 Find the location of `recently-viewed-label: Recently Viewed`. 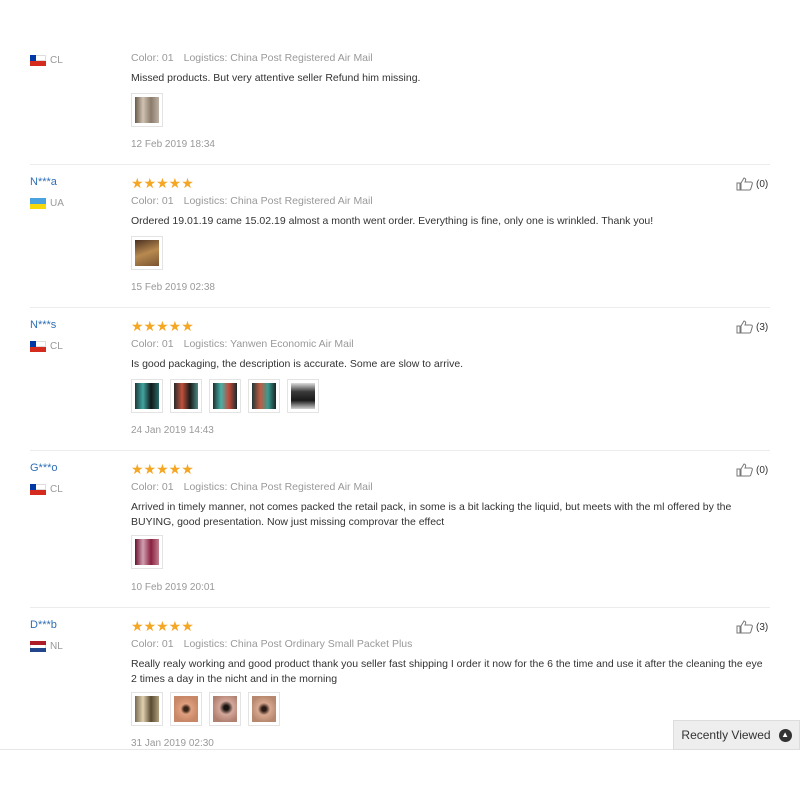

recently-viewed-label: Recently Viewed is located at coordinates (726, 735).